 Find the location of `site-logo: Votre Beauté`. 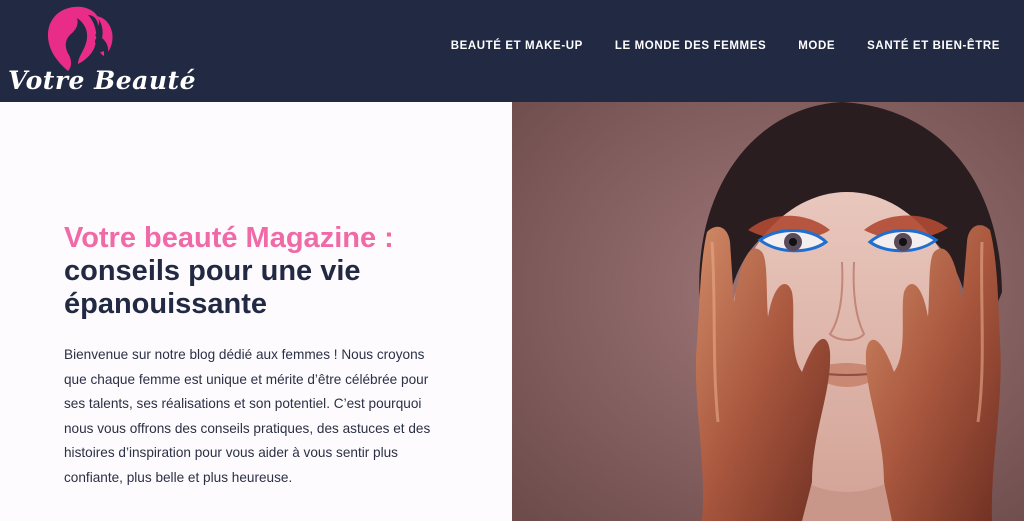

site-logo: Votre Beauté is located at coordinates (100, 52).